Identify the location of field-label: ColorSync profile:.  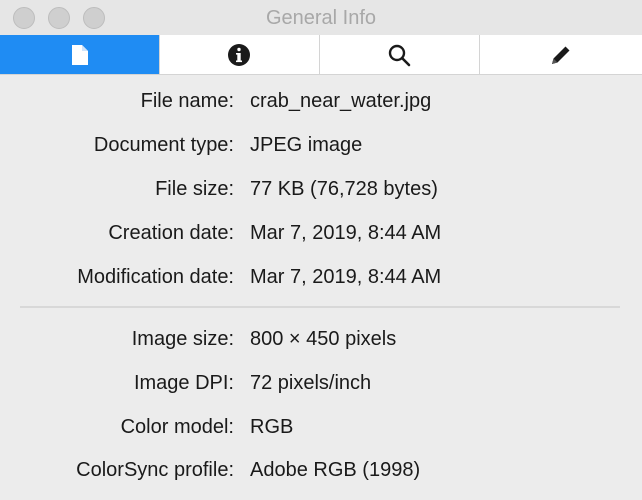
(155, 470).